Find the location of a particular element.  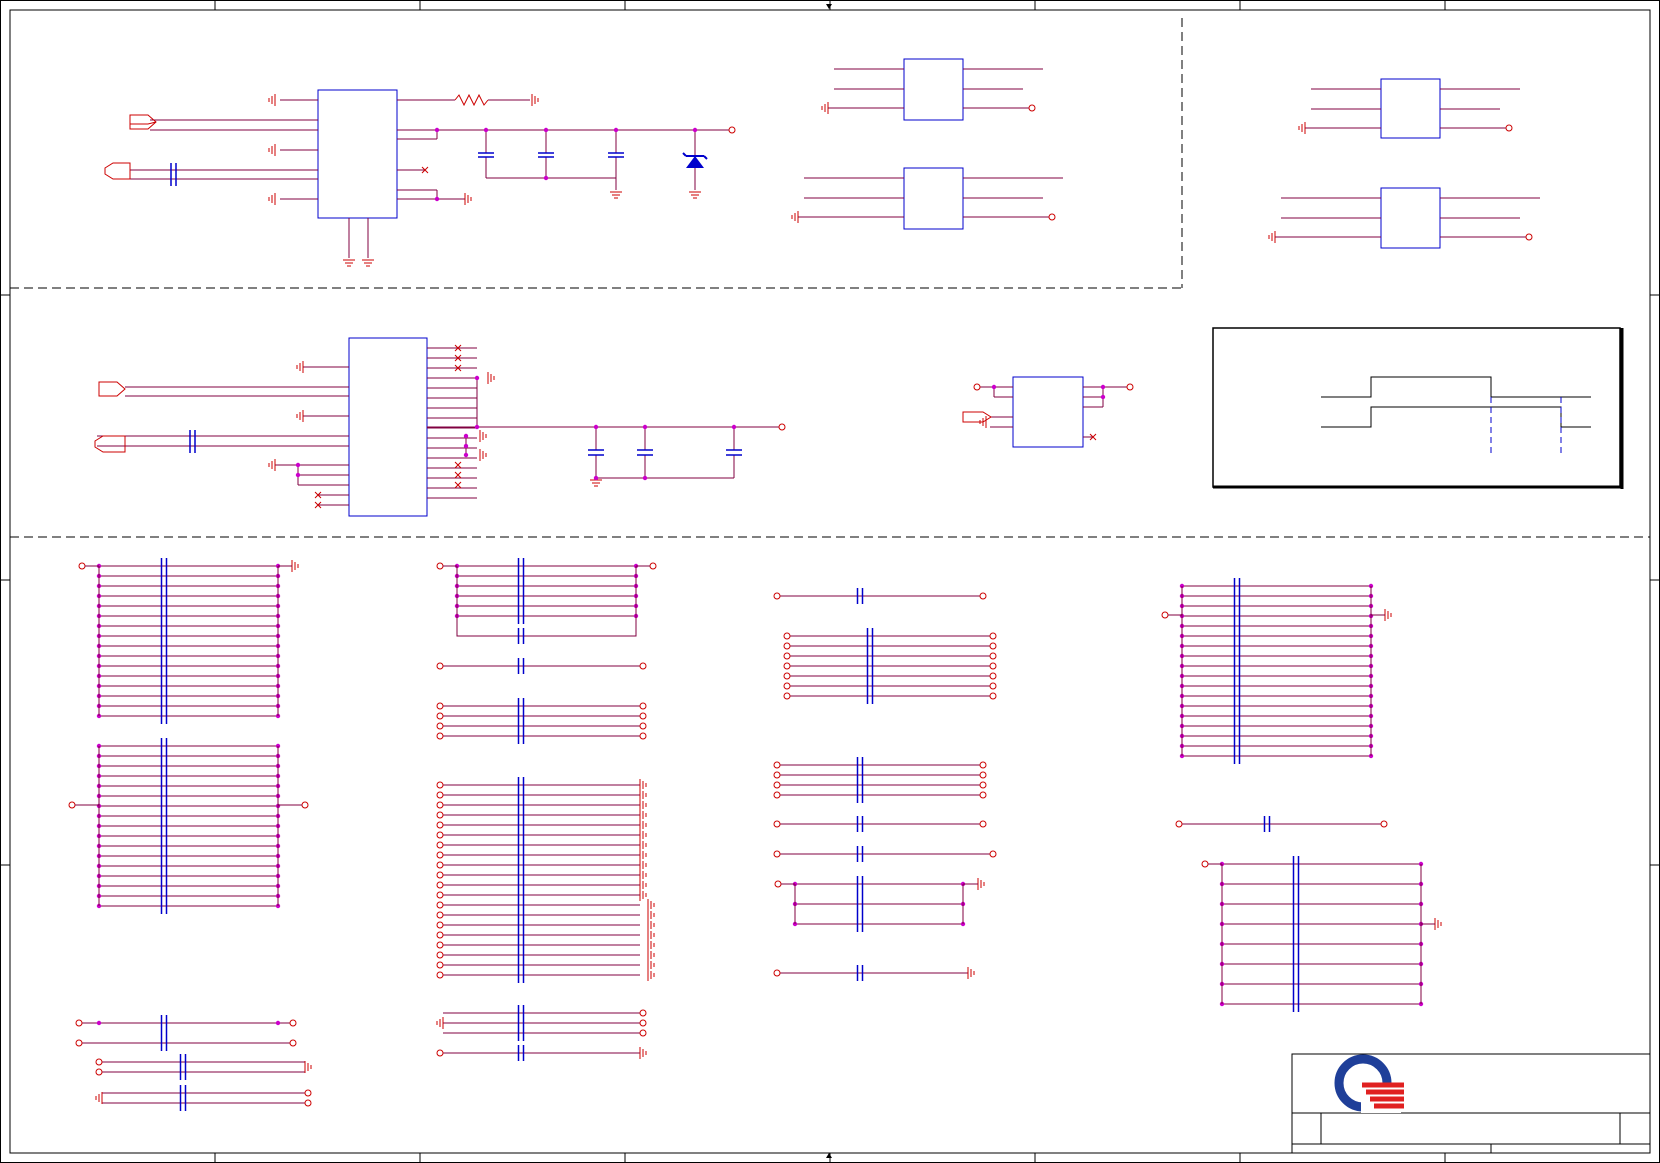

regulator-2-ic is located at coordinates (388, 427).